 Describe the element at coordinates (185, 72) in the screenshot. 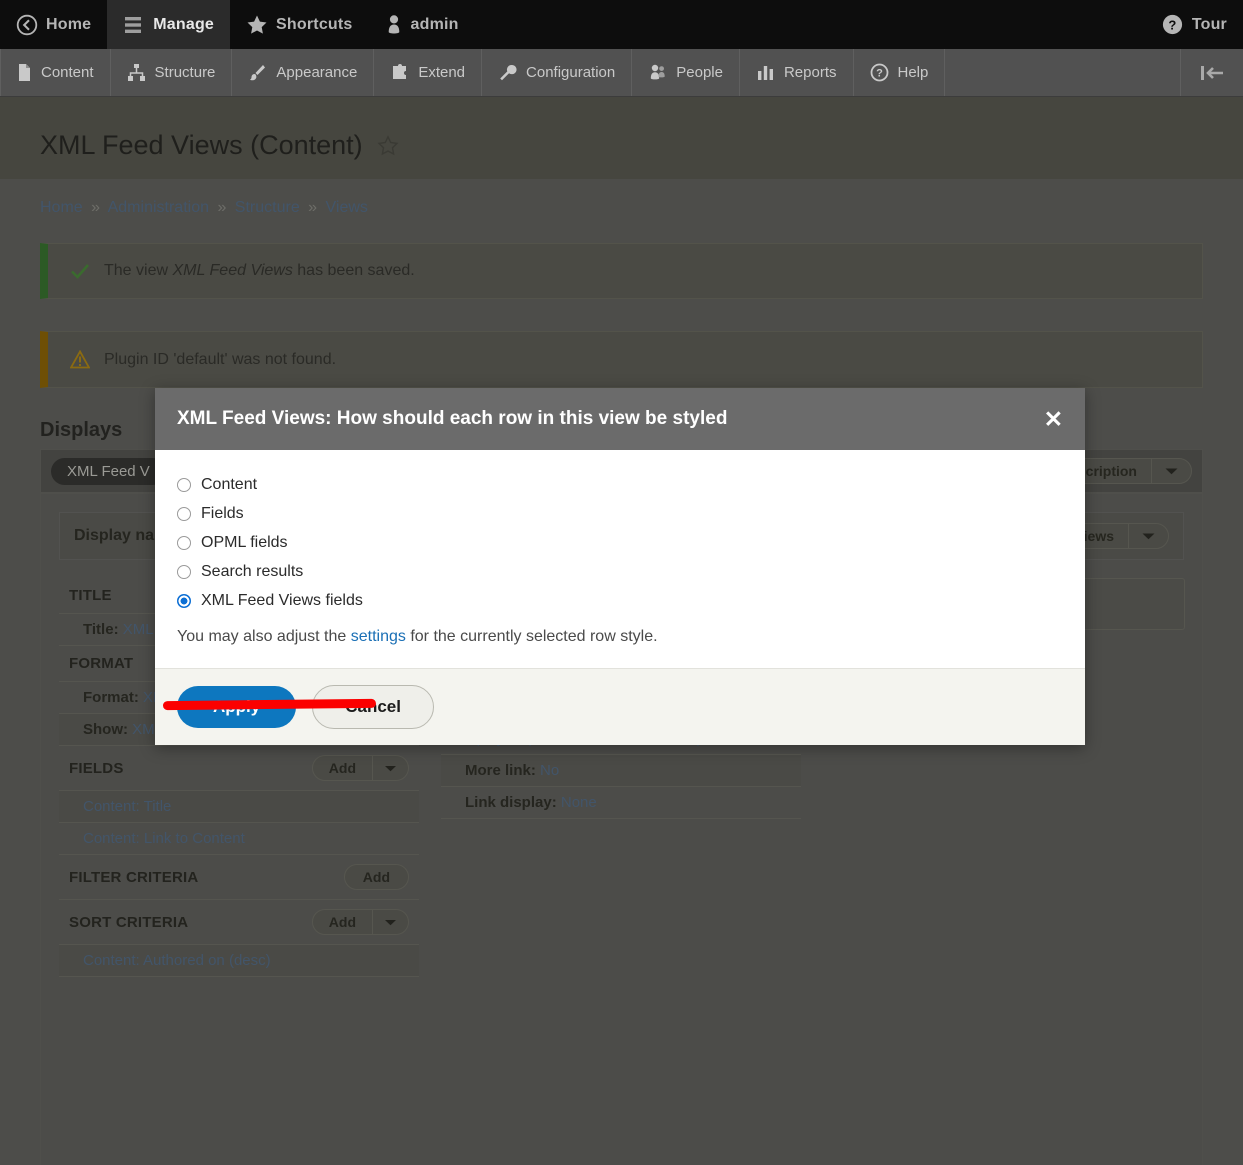

I see `sub-label-structure: Structure` at that location.